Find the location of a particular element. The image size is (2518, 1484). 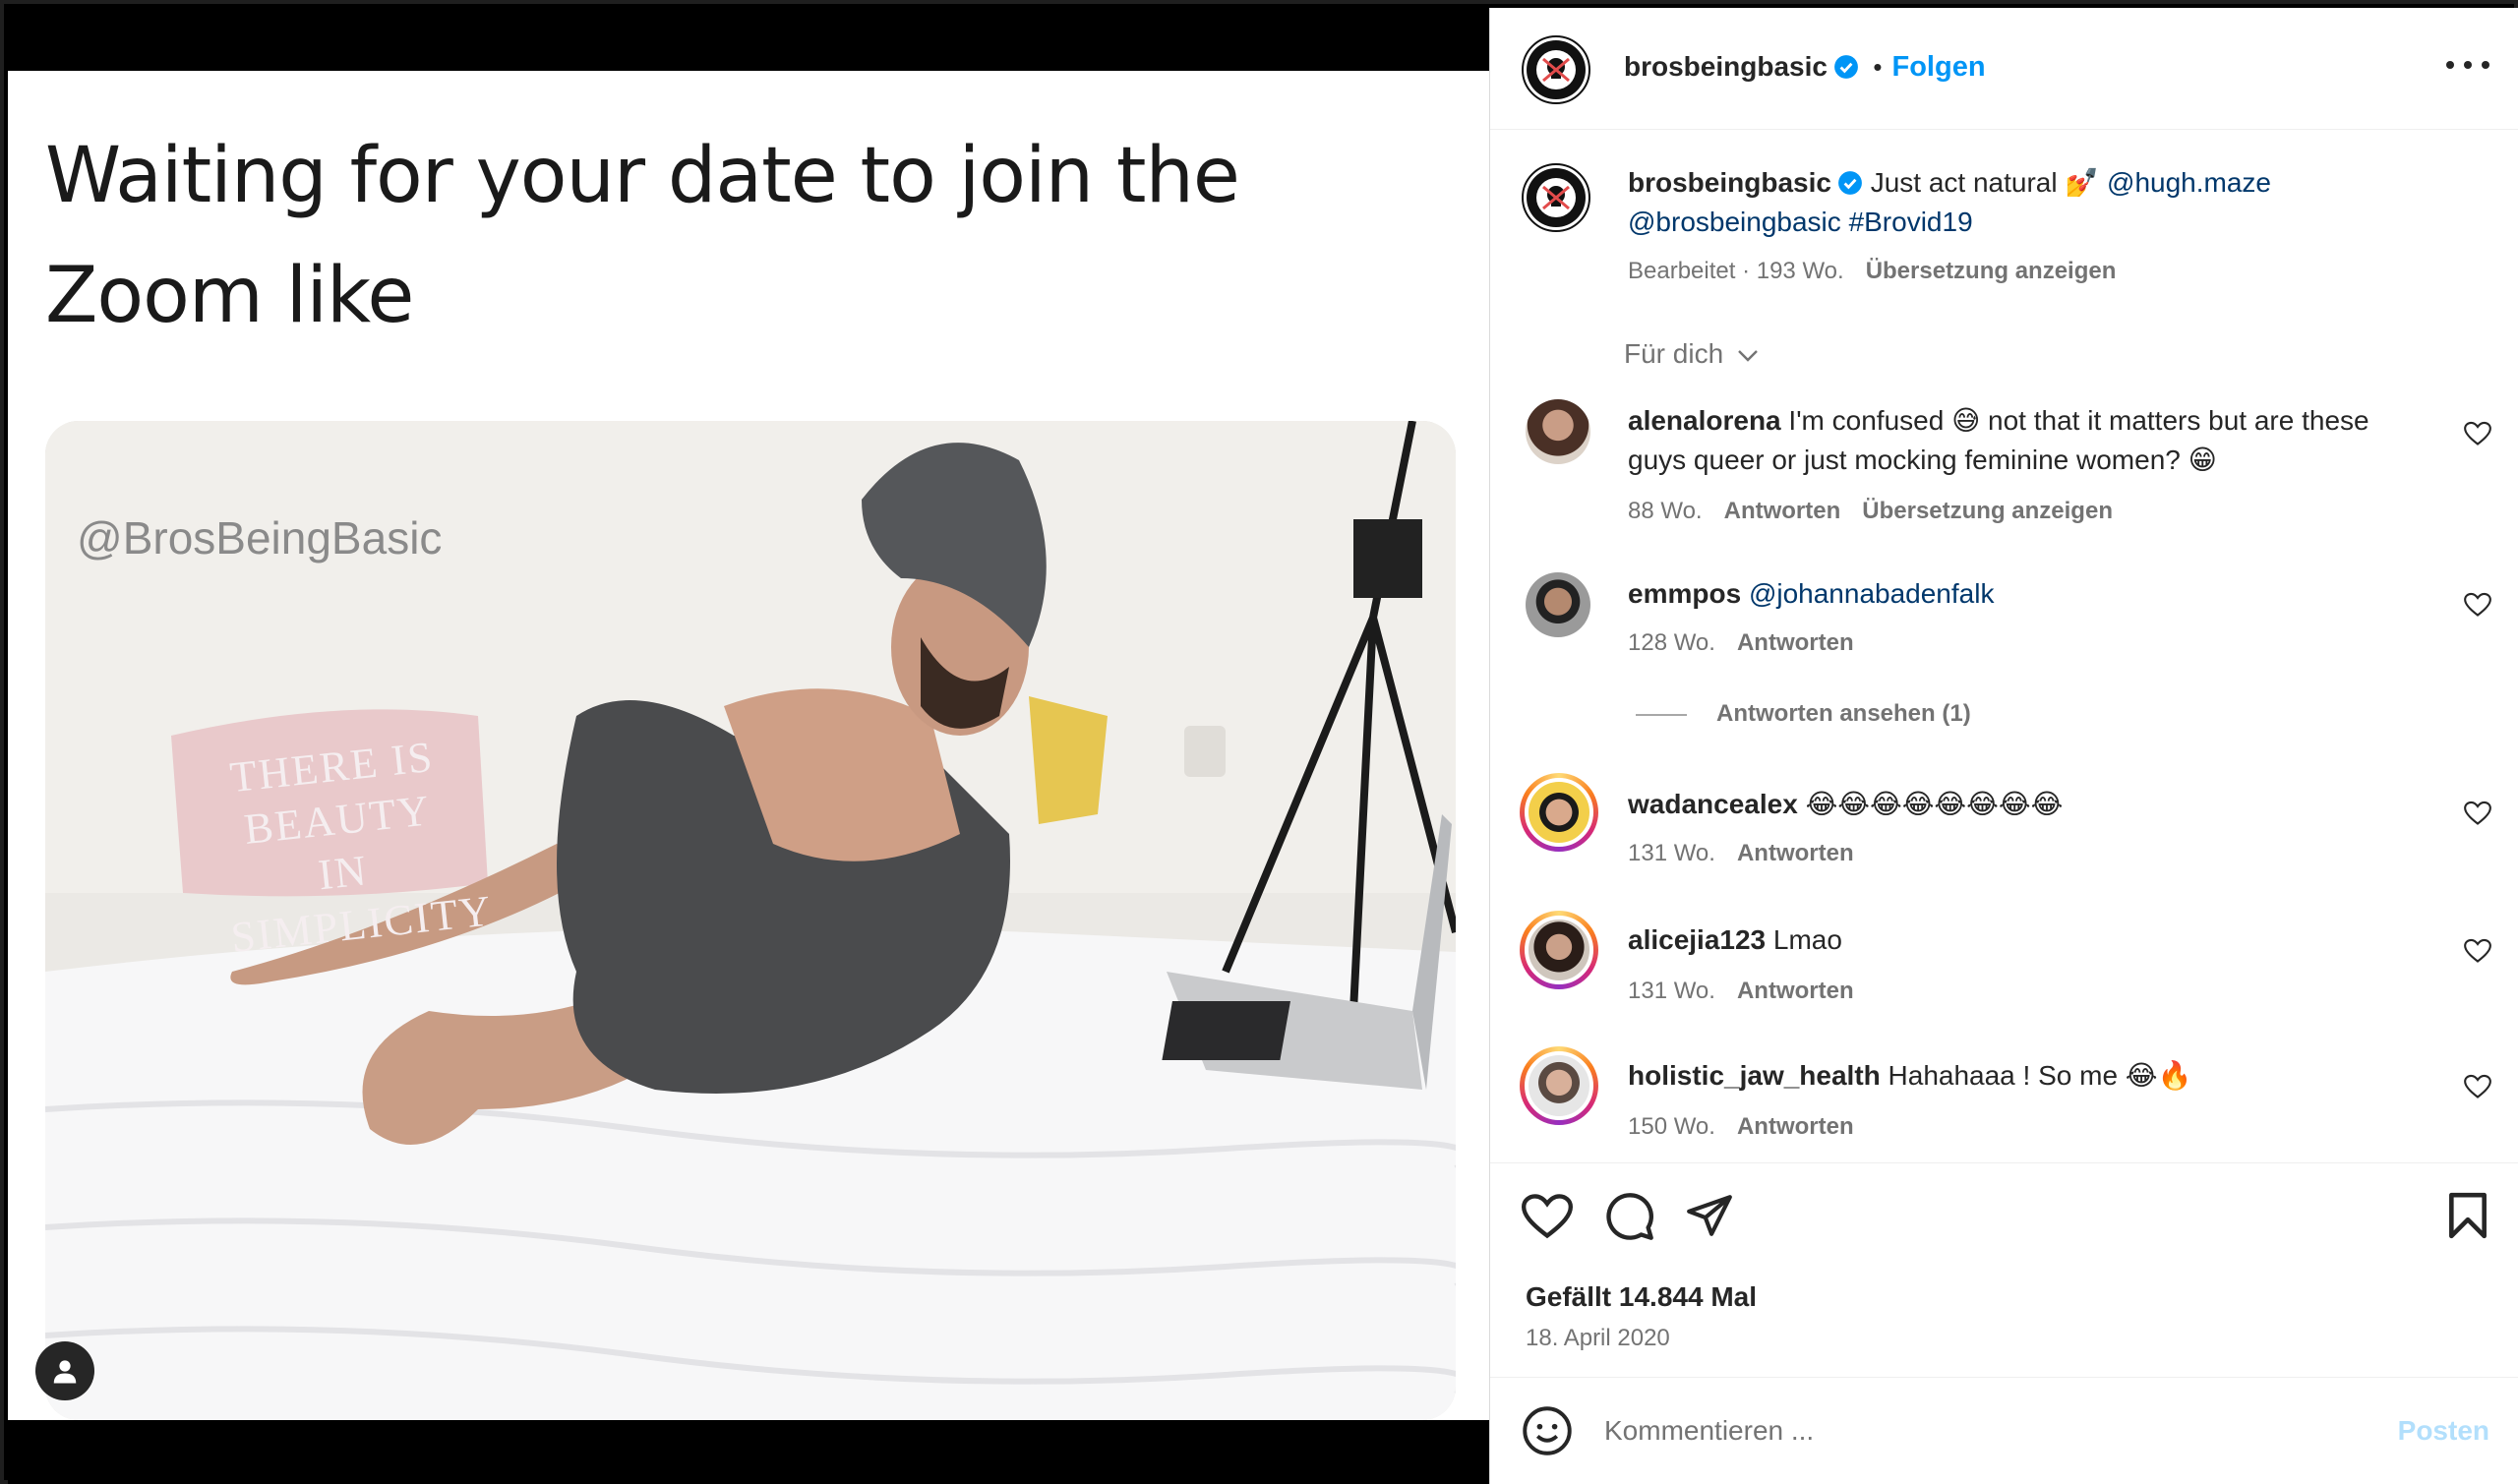

comment-username: alenalorena is located at coordinates (1704, 421).